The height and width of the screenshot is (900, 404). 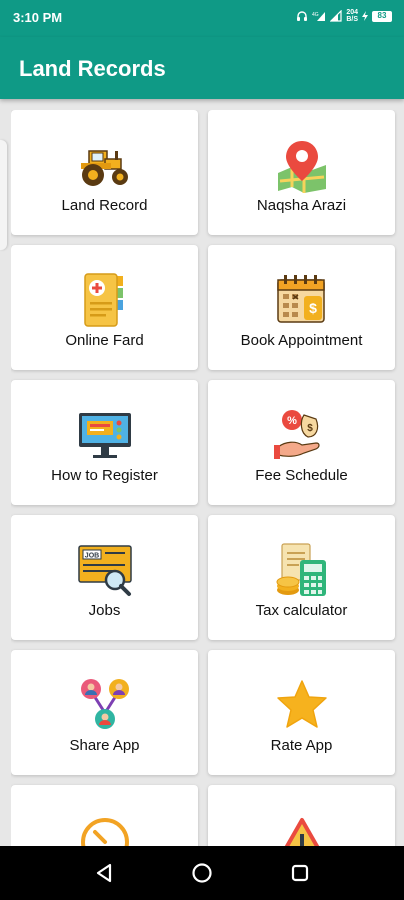 I want to click on calendar-icon: $, so click(x=300, y=299).